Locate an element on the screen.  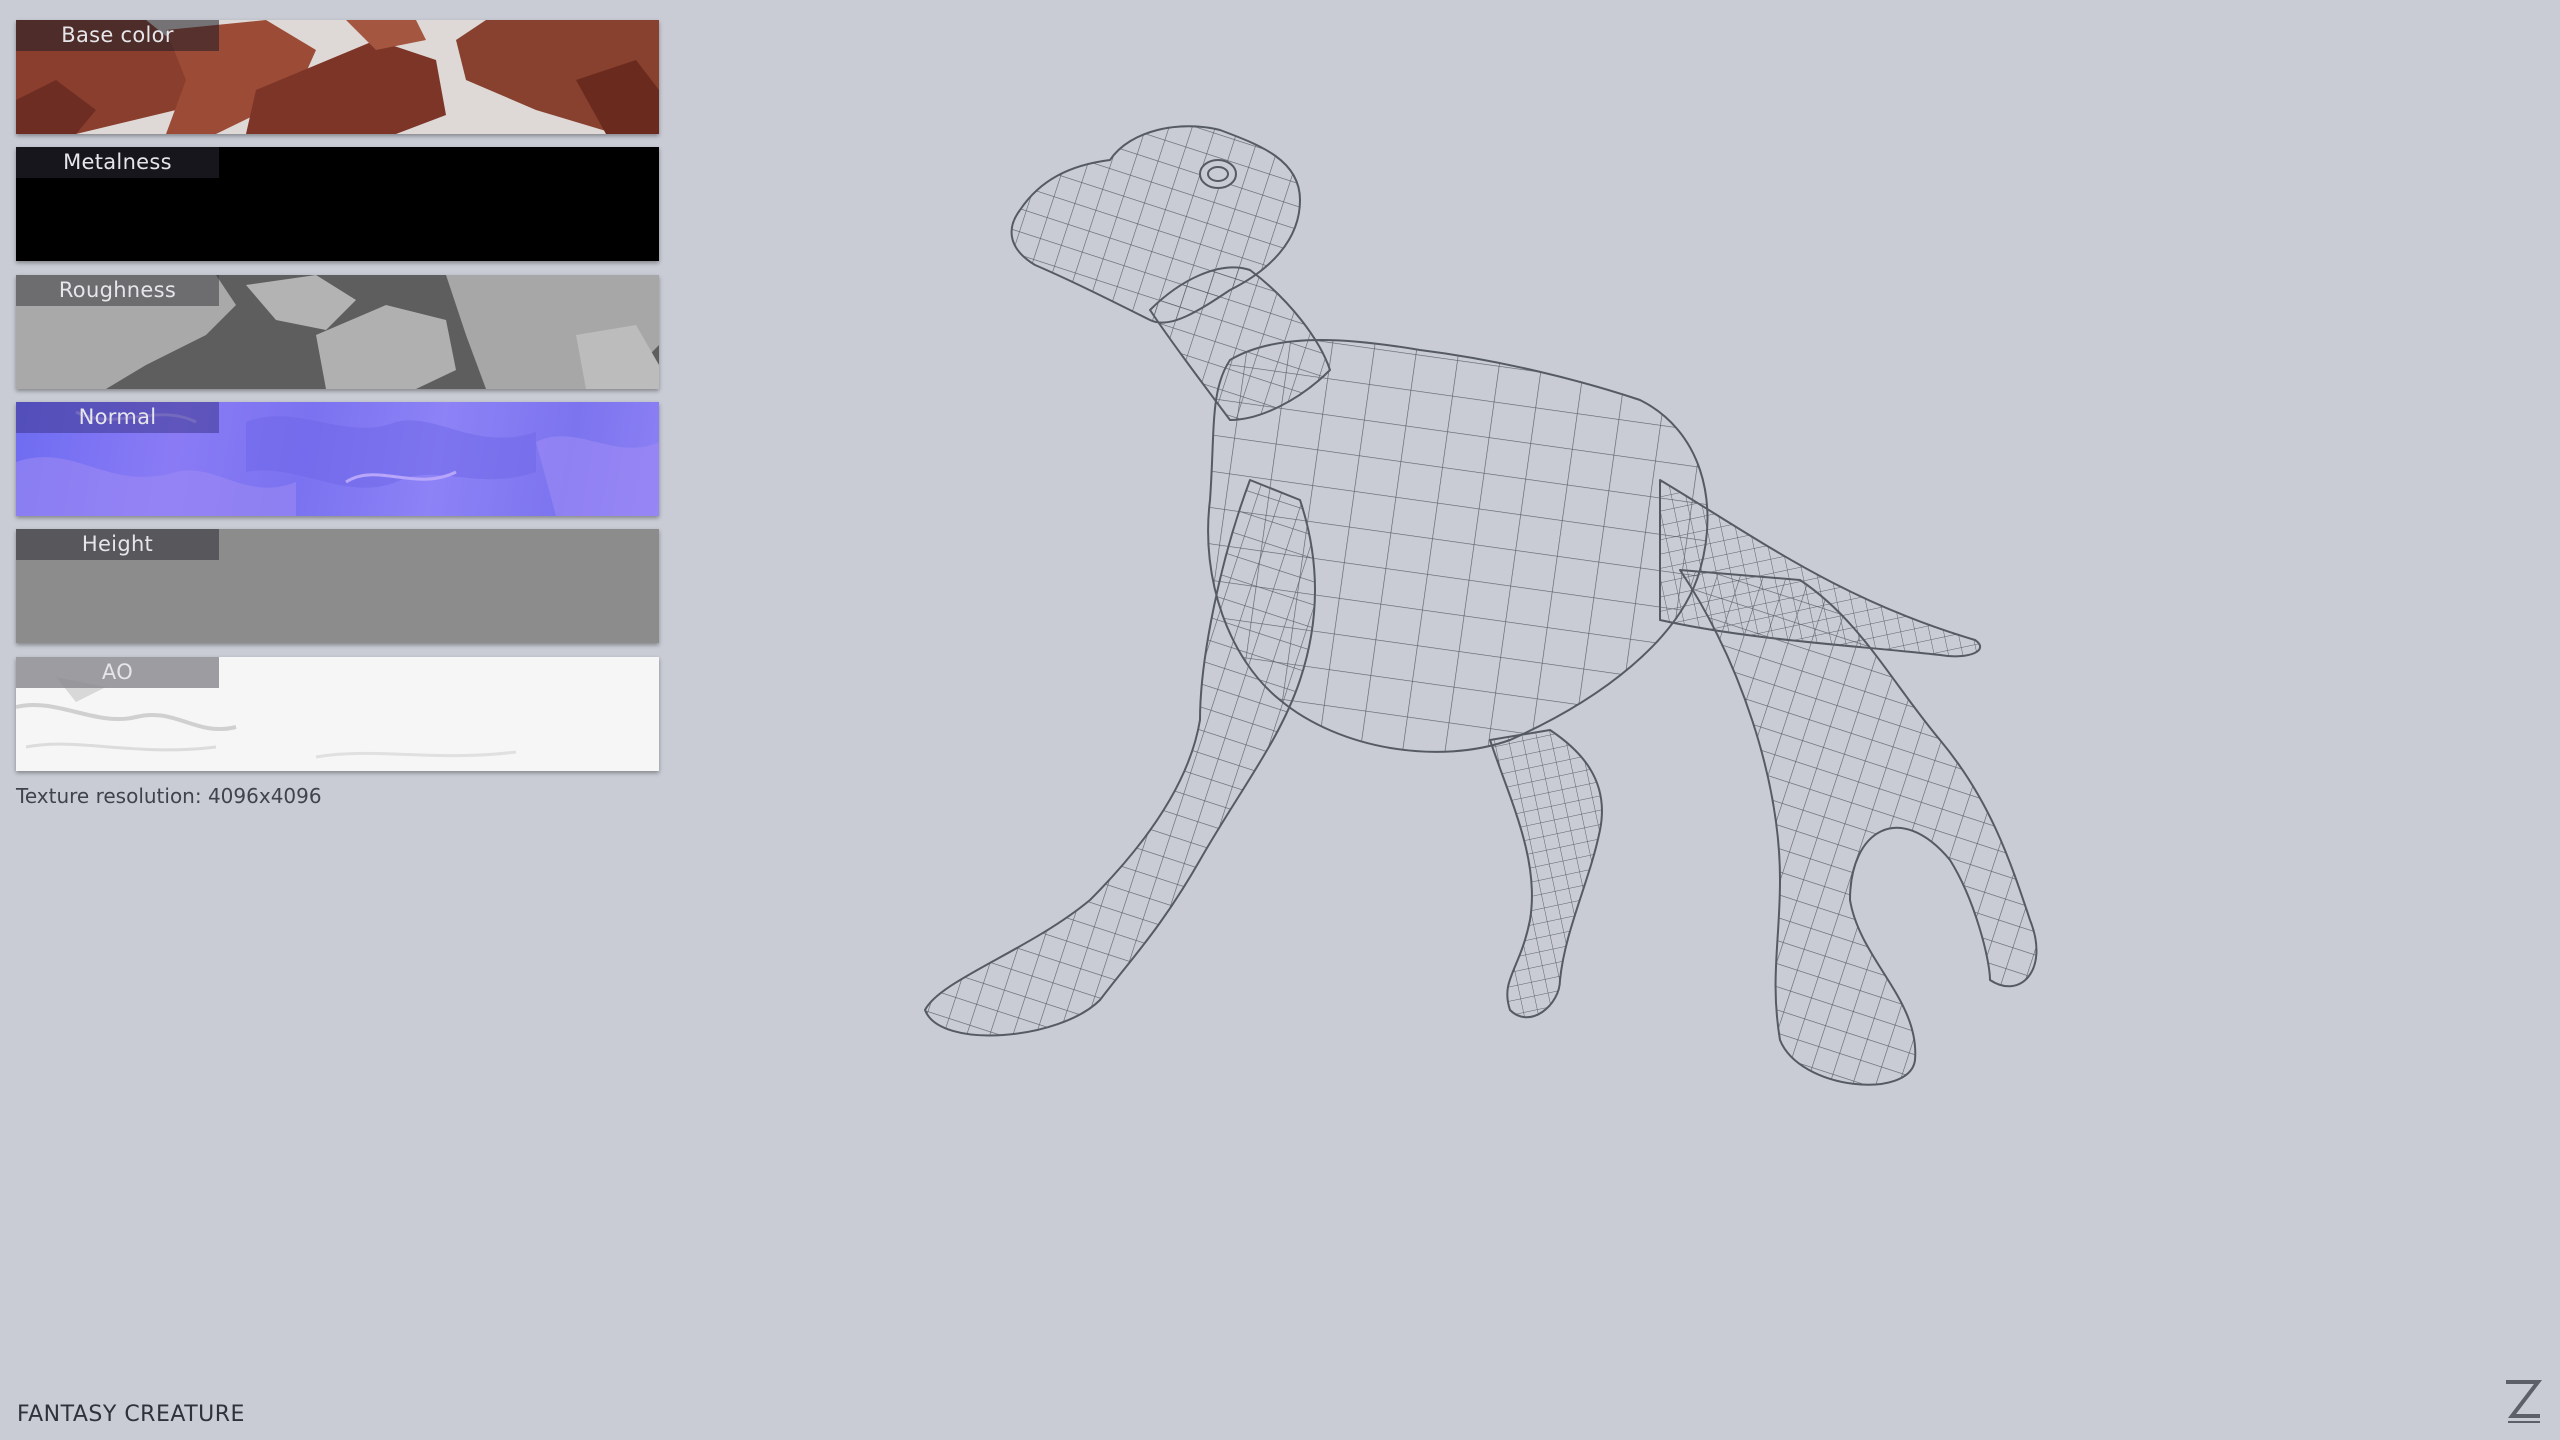
normal-map: Normal is located at coordinates (337, 459).